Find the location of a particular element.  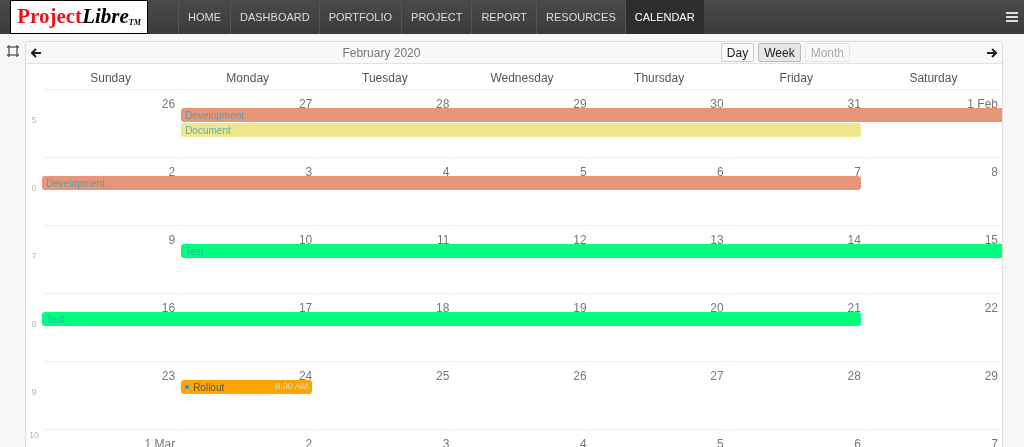

event-time: 8:00 AM is located at coordinates (292, 387).